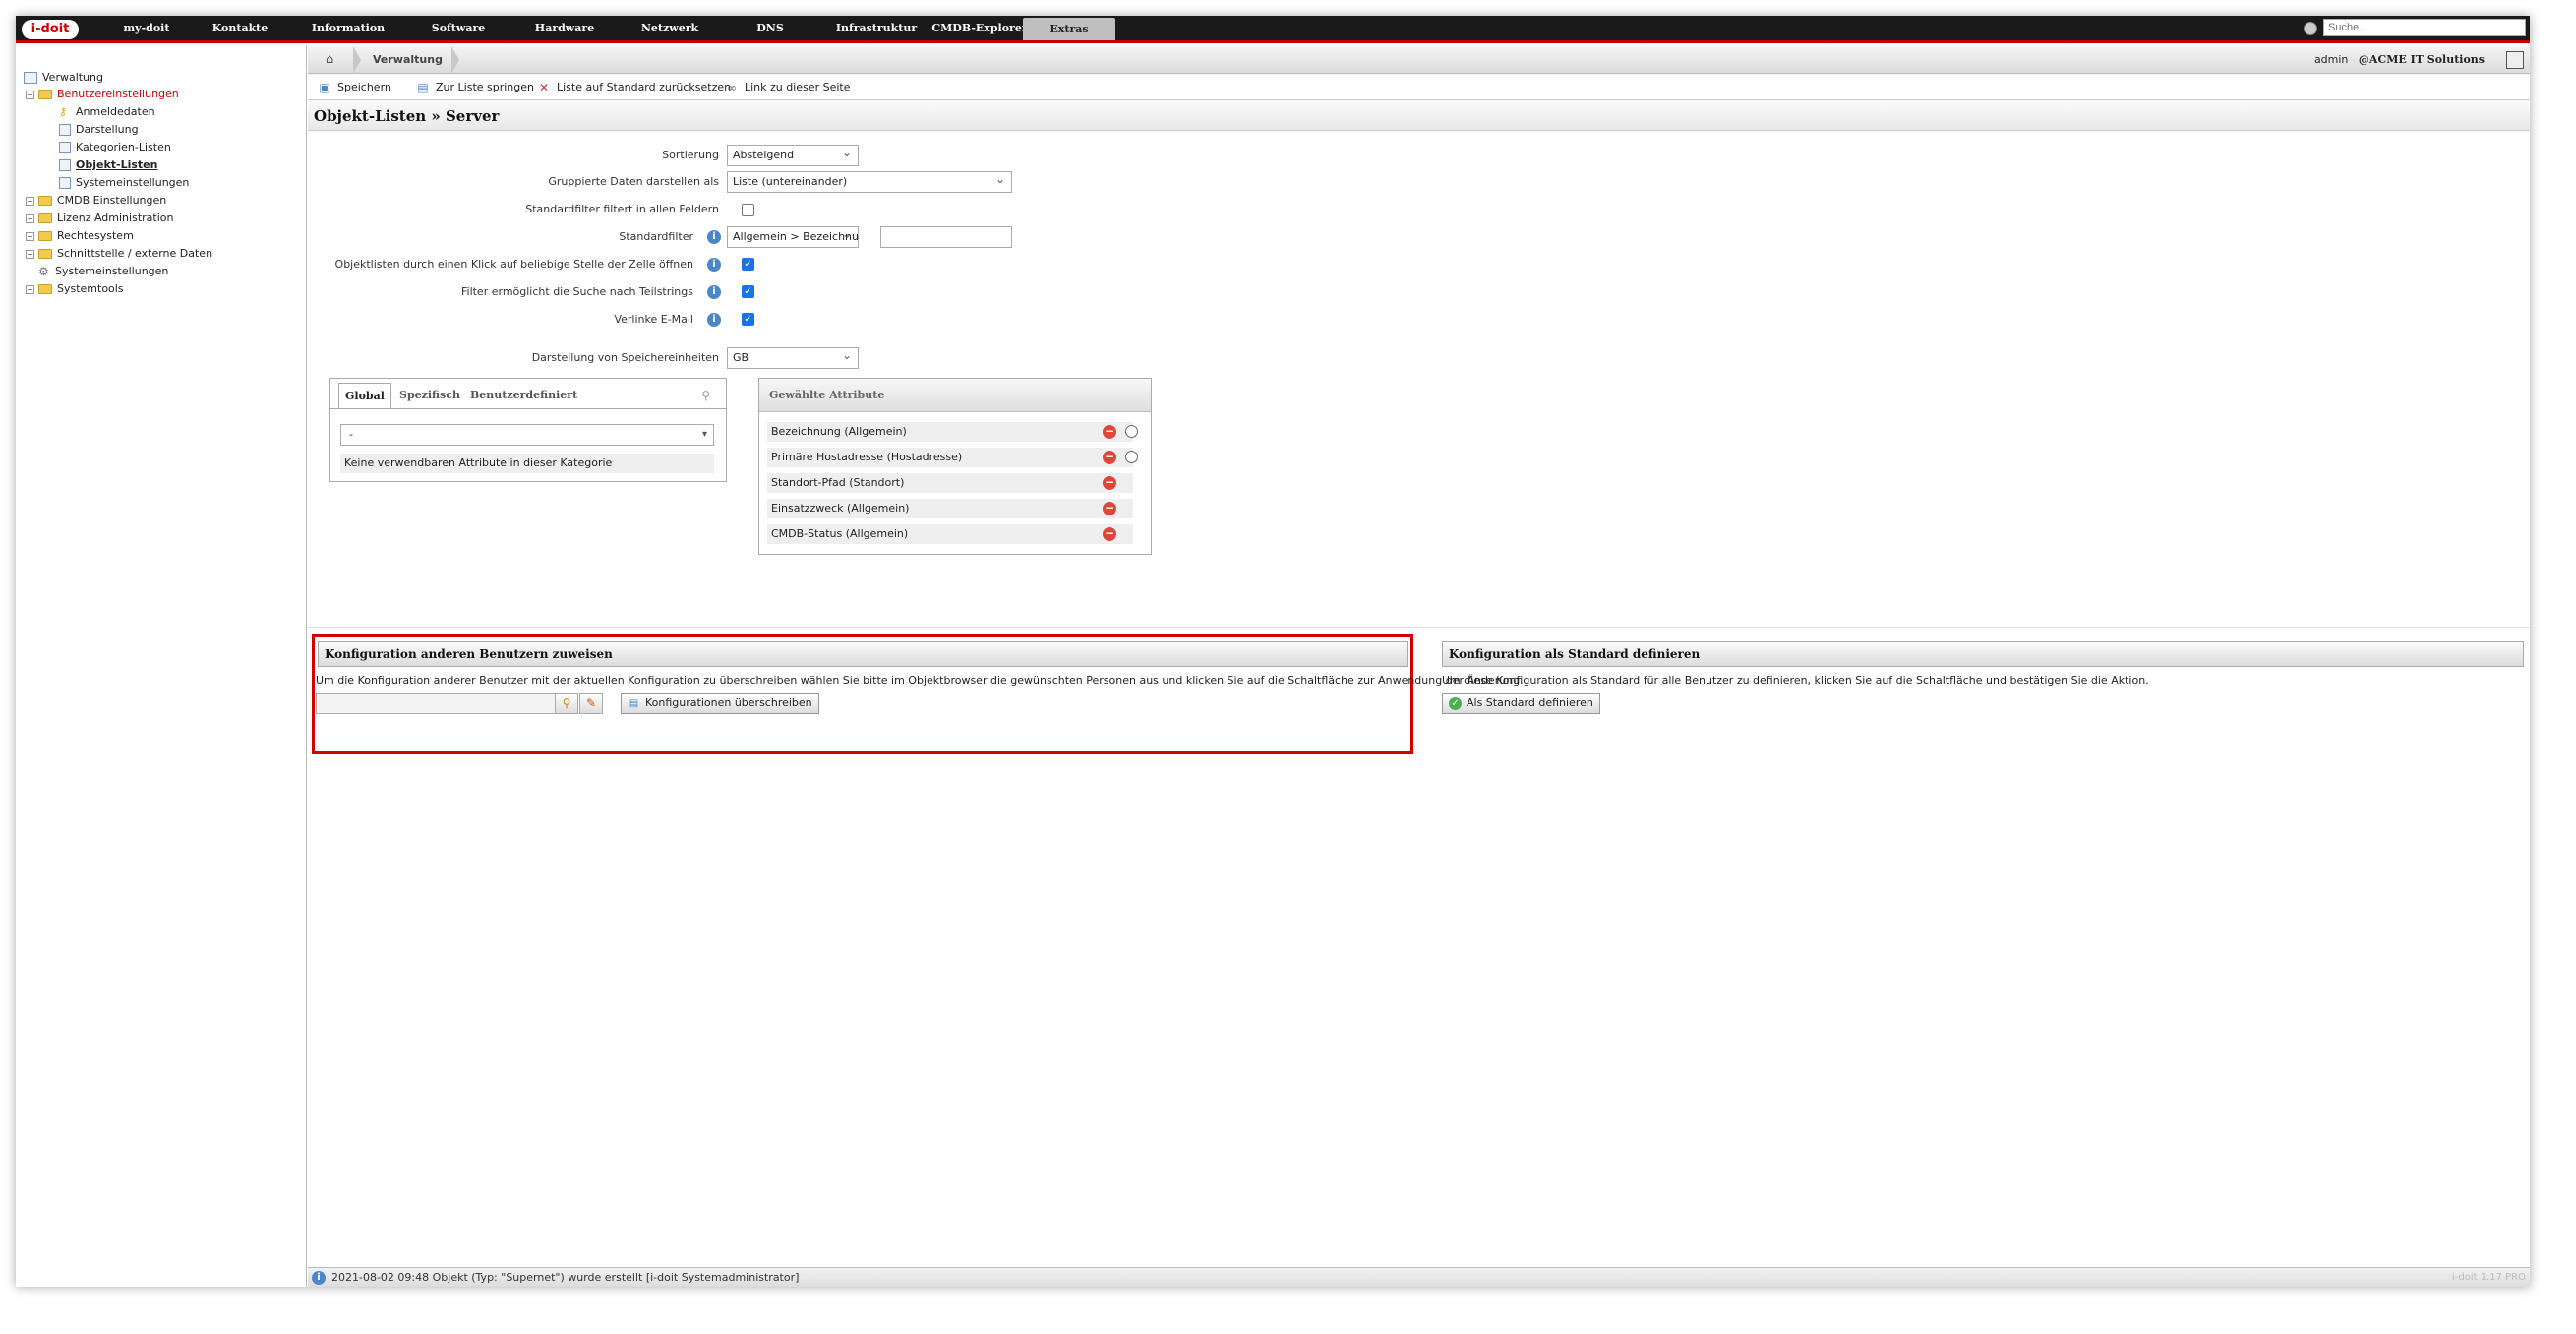 The width and height of the screenshot is (2576, 1334). What do you see at coordinates (770, 28) in the screenshot?
I see `nav-dns: DNS` at bounding box center [770, 28].